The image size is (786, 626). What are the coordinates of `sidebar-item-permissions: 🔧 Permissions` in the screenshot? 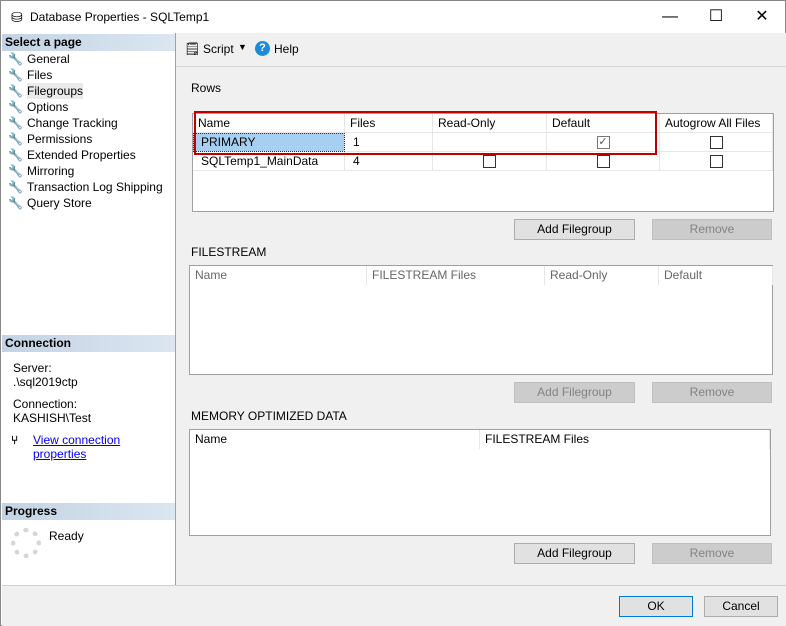 It's located at (50, 139).